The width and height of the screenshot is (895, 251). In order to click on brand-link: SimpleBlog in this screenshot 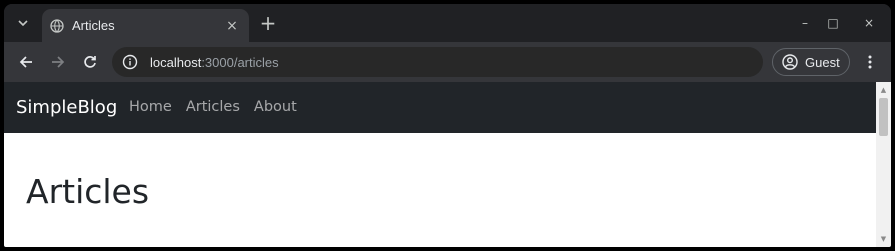, I will do `click(66, 107)`.